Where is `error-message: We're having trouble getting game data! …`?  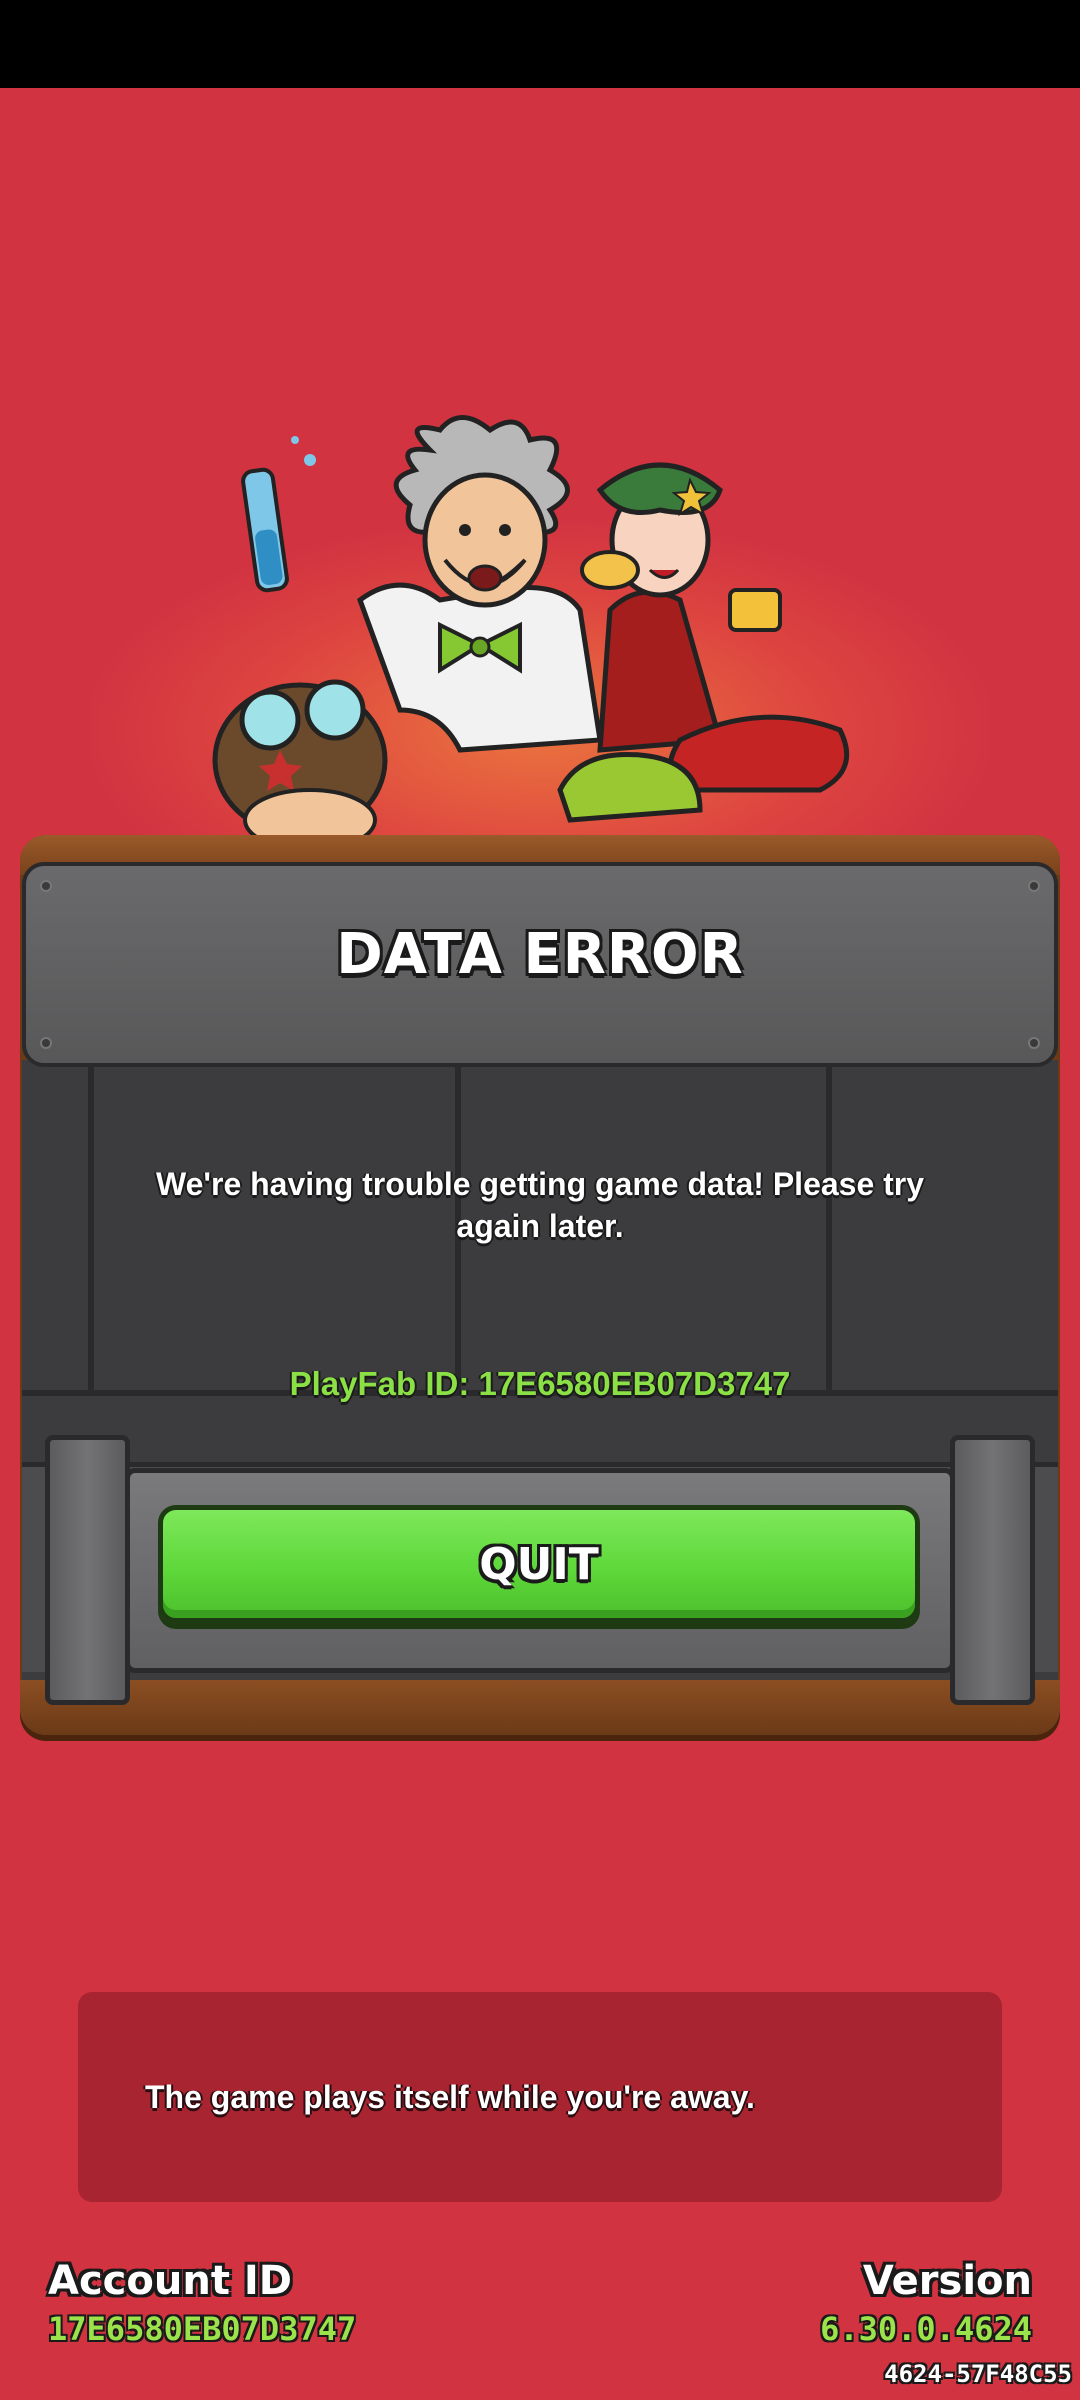
error-message: We're having trouble getting game data! … is located at coordinates (540, 1205).